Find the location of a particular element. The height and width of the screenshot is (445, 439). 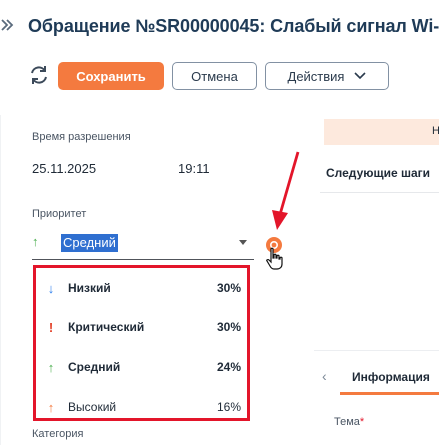

cancel-button: Отмена is located at coordinates (214, 76).